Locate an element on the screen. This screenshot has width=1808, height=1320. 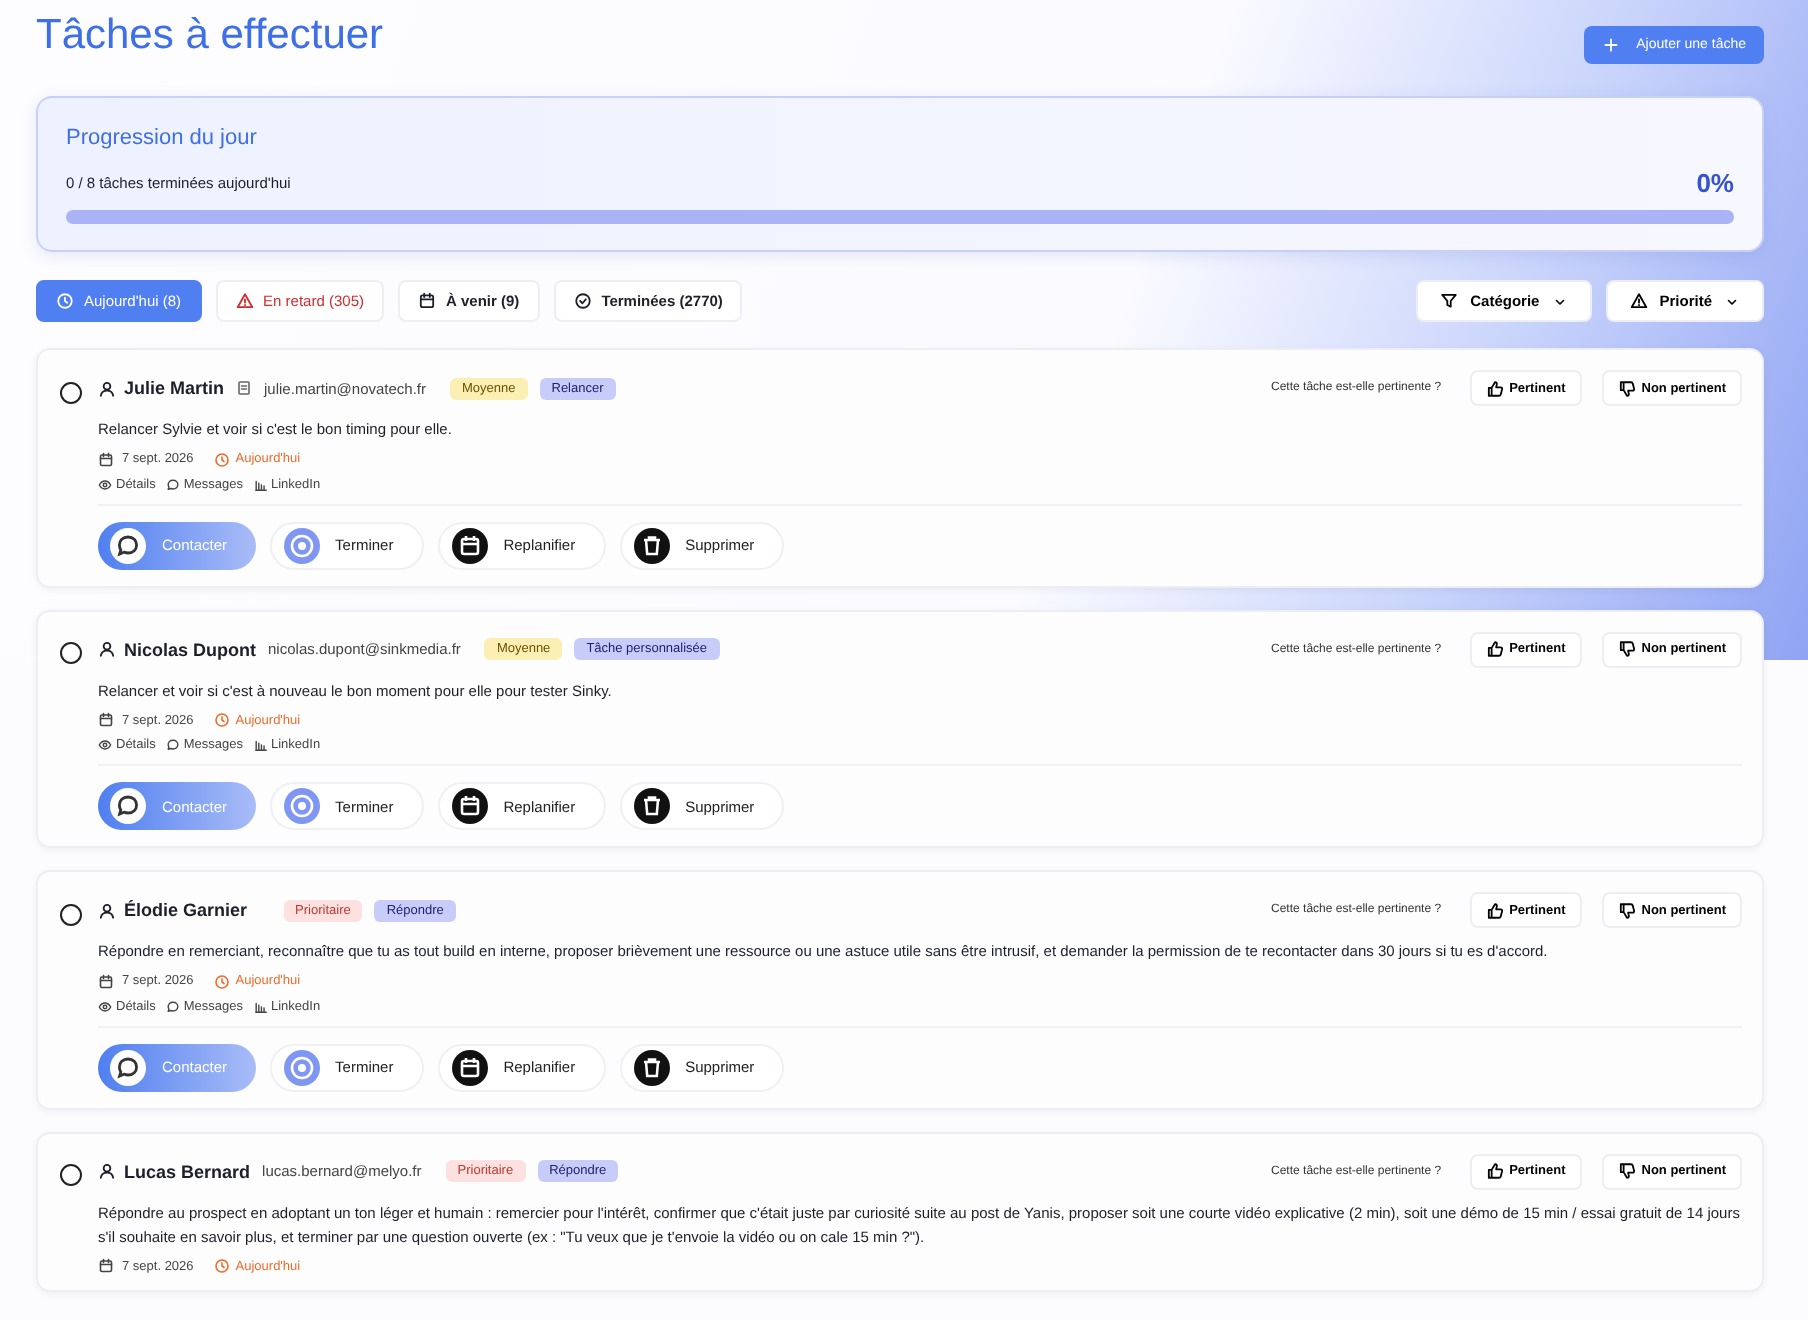
progress-title: Progression du jour is located at coordinates (162, 138).